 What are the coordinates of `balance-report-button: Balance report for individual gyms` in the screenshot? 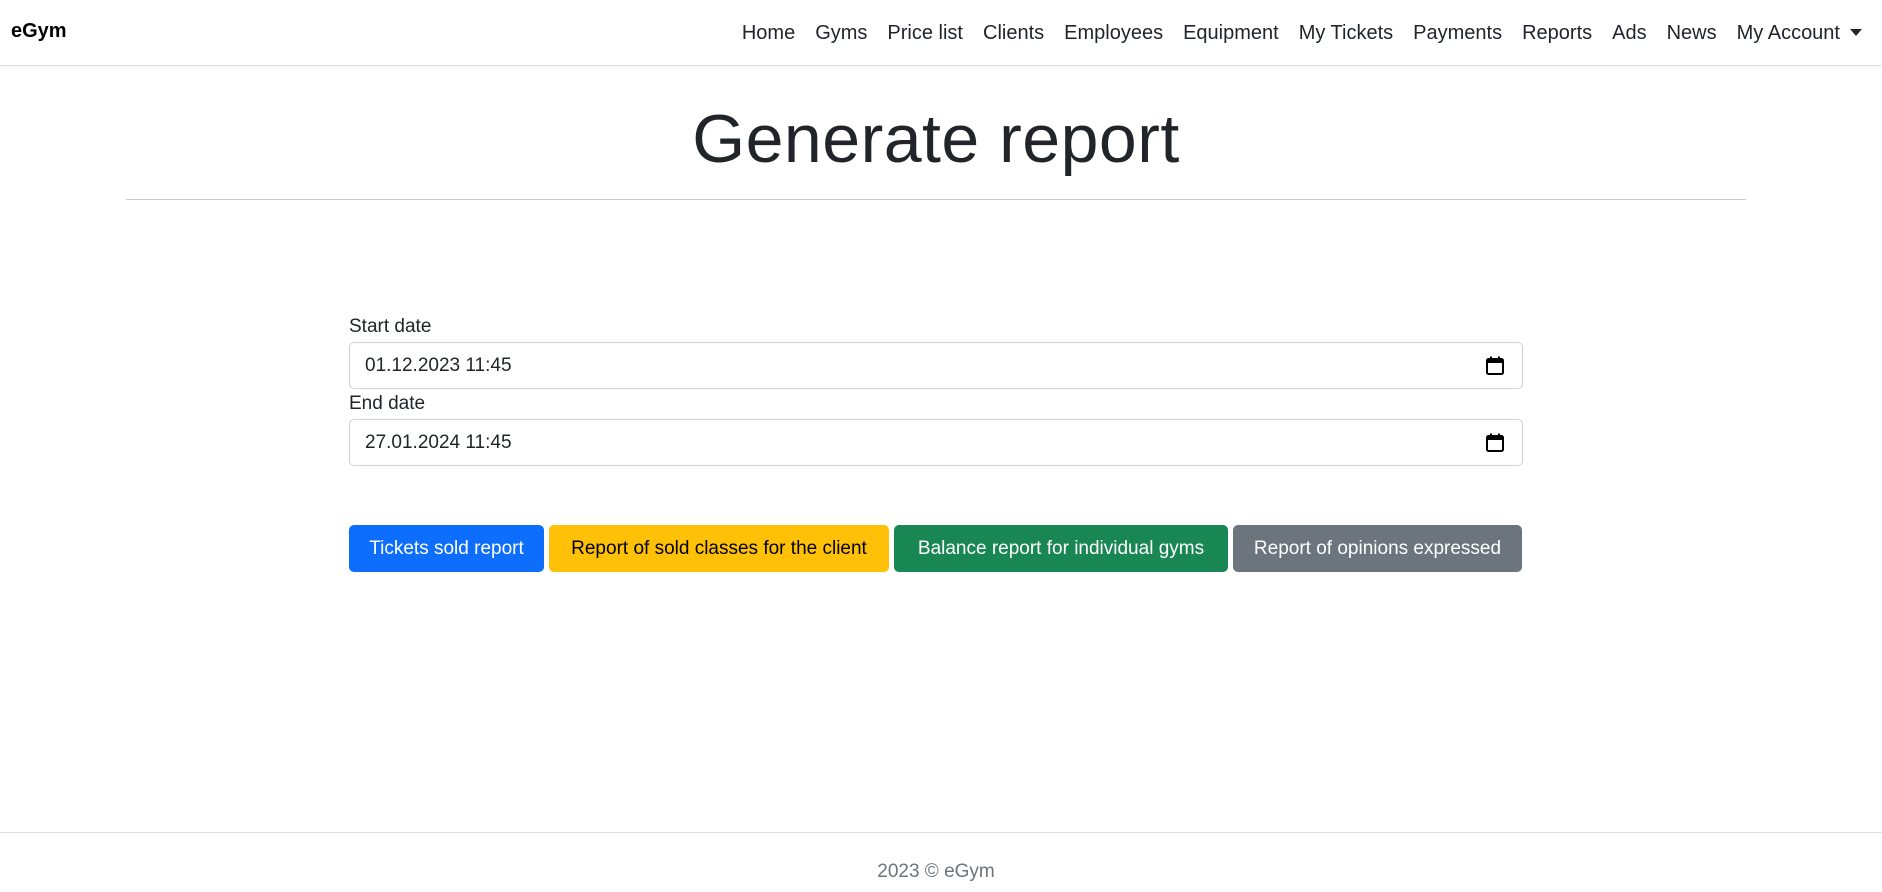 It's located at (1061, 548).